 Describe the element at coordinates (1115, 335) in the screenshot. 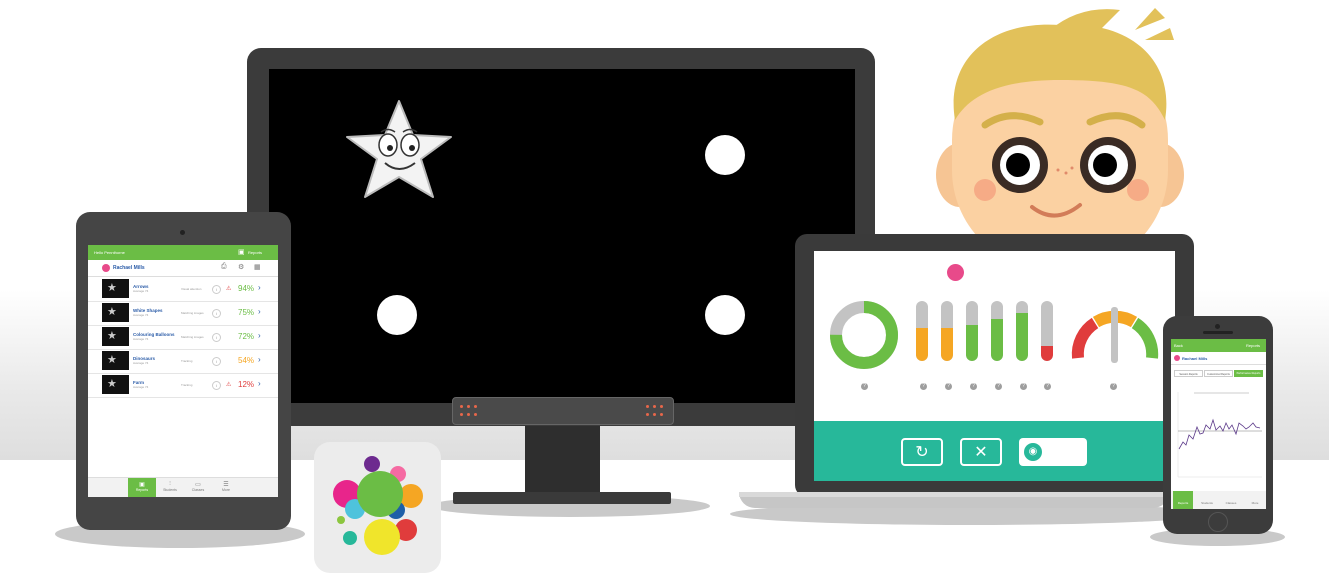

I see `gauge` at that location.